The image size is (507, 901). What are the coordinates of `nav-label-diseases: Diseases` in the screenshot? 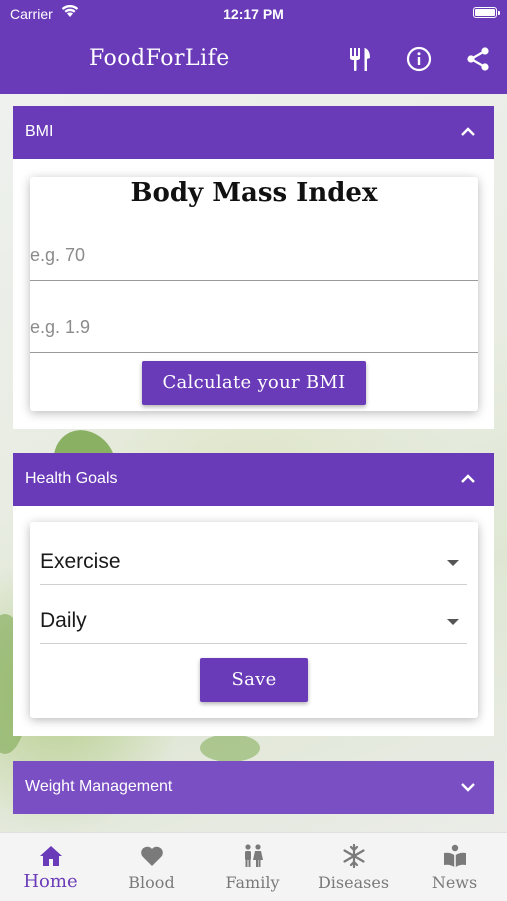 It's located at (353, 882).